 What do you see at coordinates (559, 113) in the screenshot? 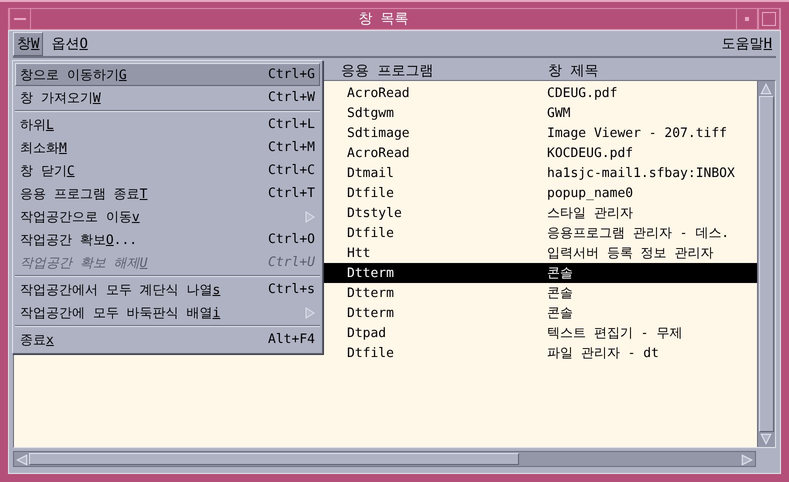
I see `table-cell-text: GWM` at bounding box center [559, 113].